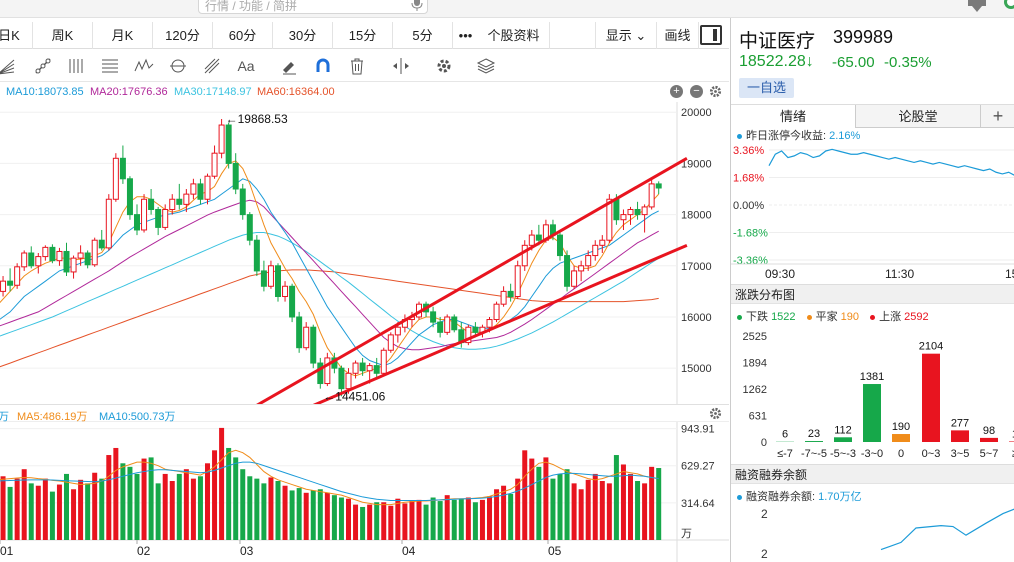  I want to click on more-periods-button: •••, so click(465, 35).